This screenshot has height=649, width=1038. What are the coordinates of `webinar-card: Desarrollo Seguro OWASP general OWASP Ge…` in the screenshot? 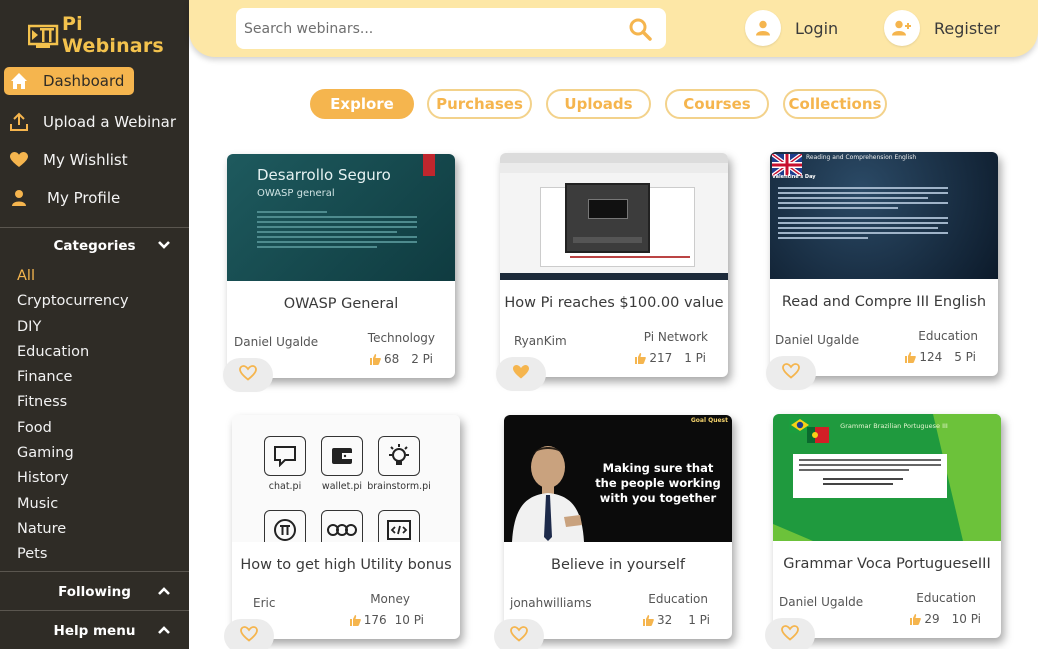 It's located at (339, 273).